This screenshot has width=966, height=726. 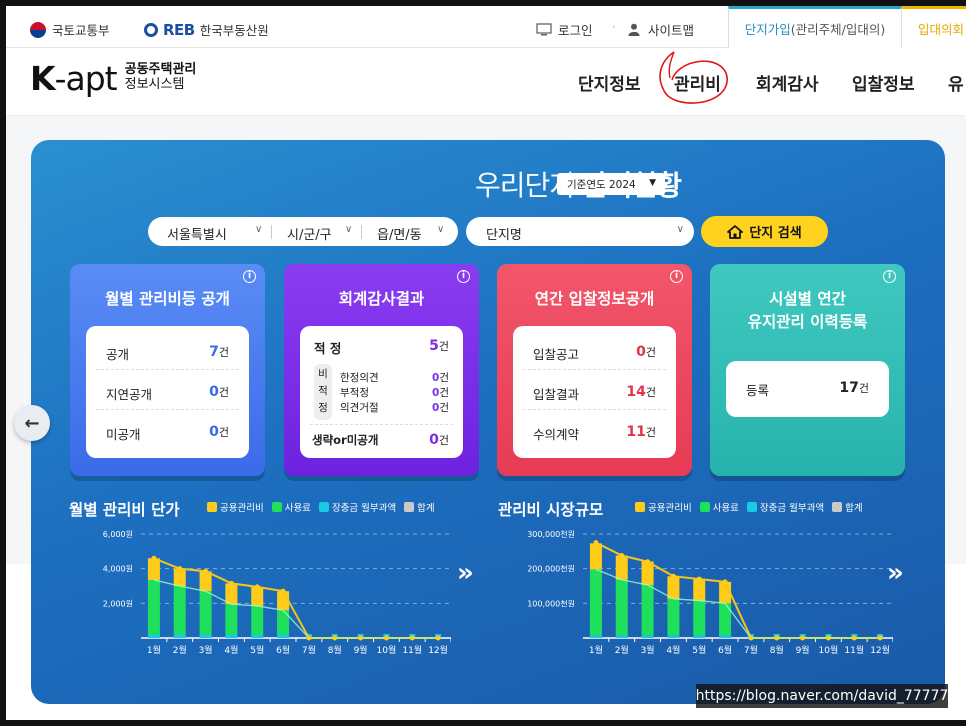 I want to click on sido-select: 서울특별시, so click(x=197, y=233).